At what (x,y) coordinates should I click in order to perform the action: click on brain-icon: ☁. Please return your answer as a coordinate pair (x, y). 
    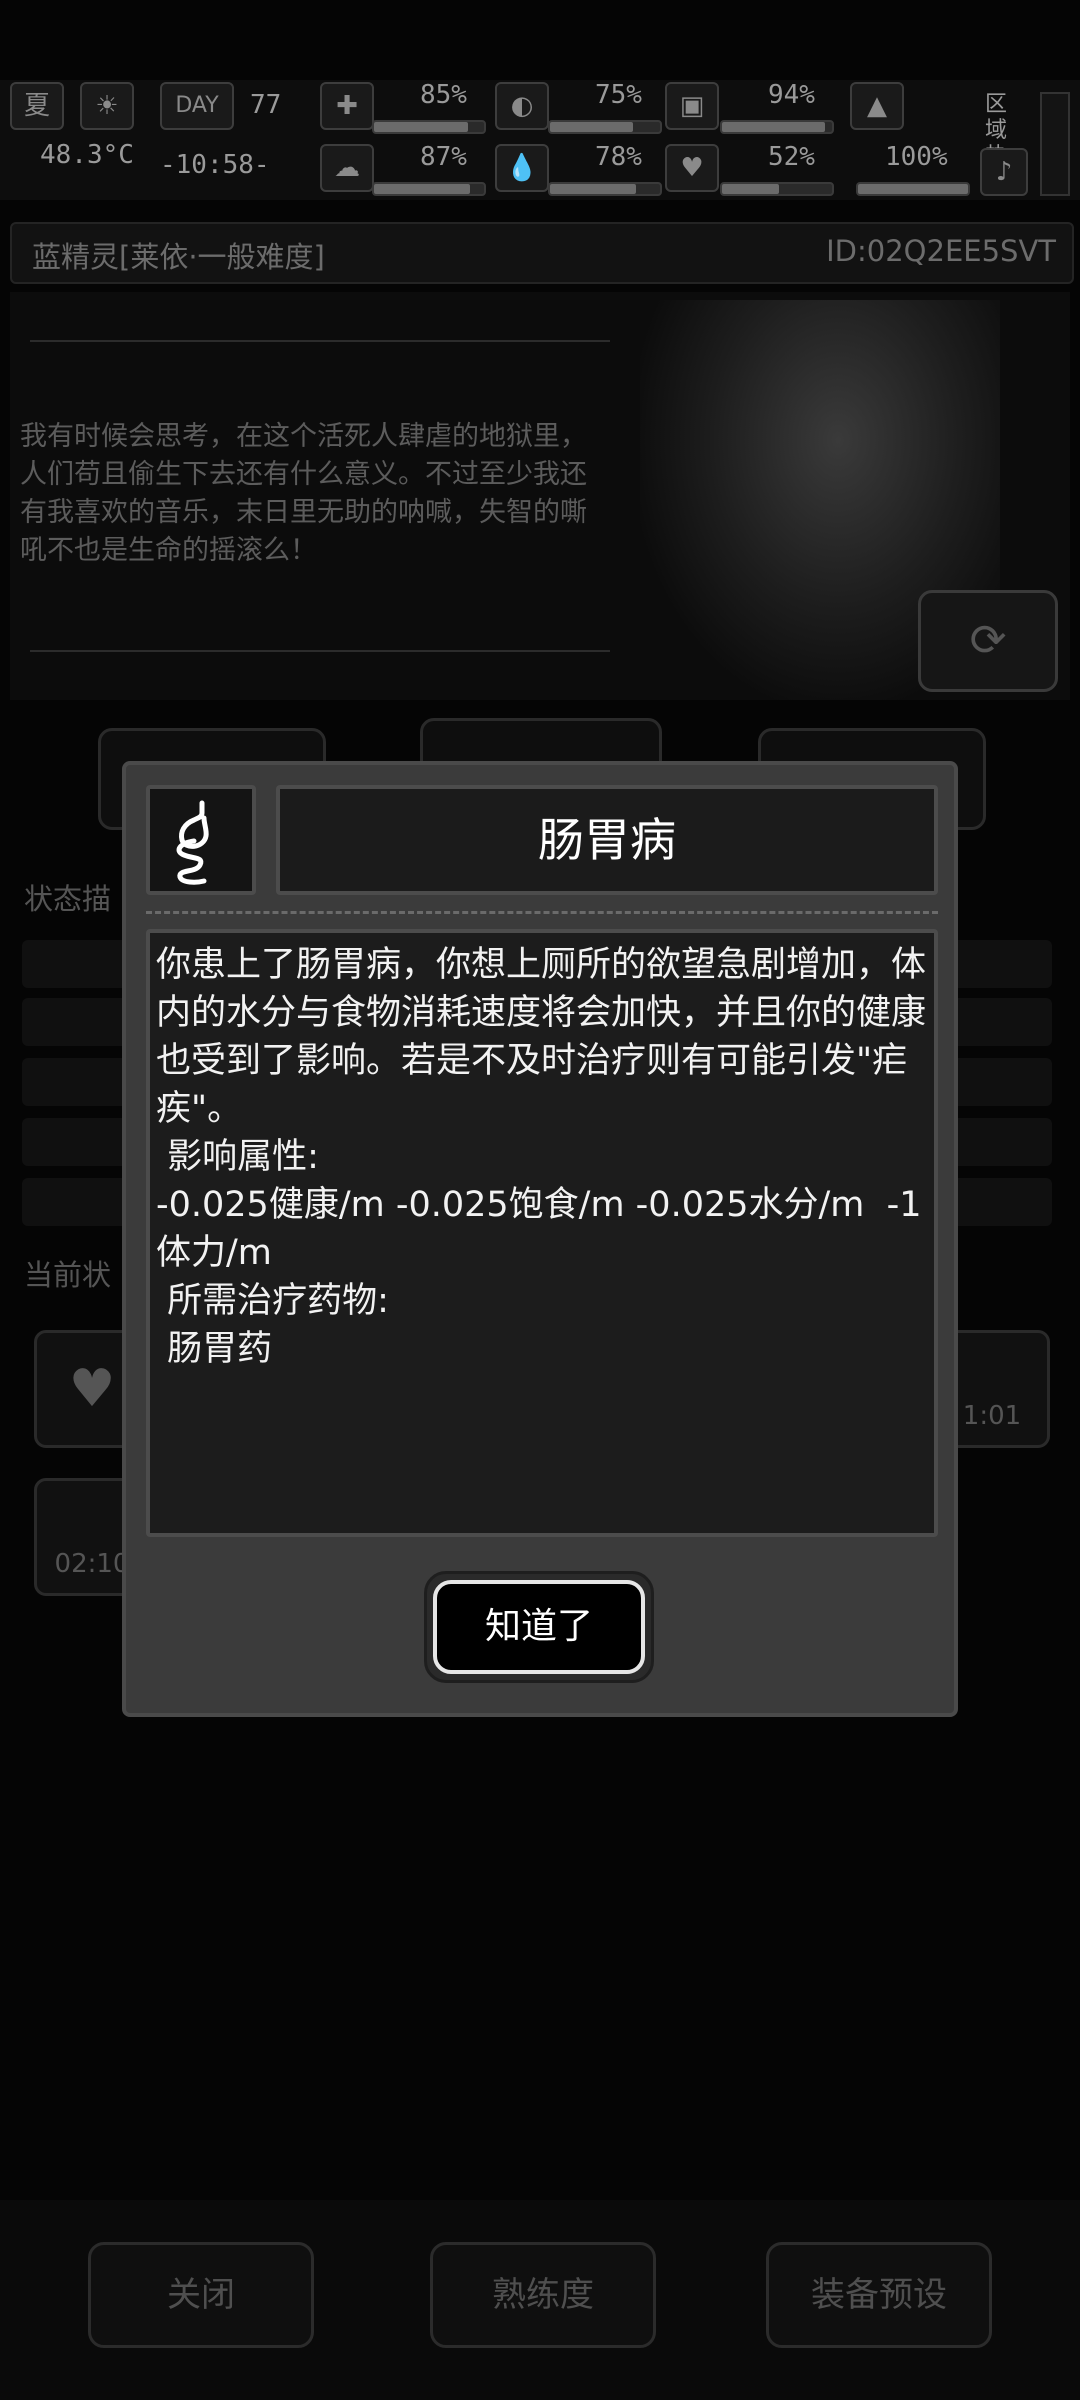
    Looking at the image, I should click on (347, 168).